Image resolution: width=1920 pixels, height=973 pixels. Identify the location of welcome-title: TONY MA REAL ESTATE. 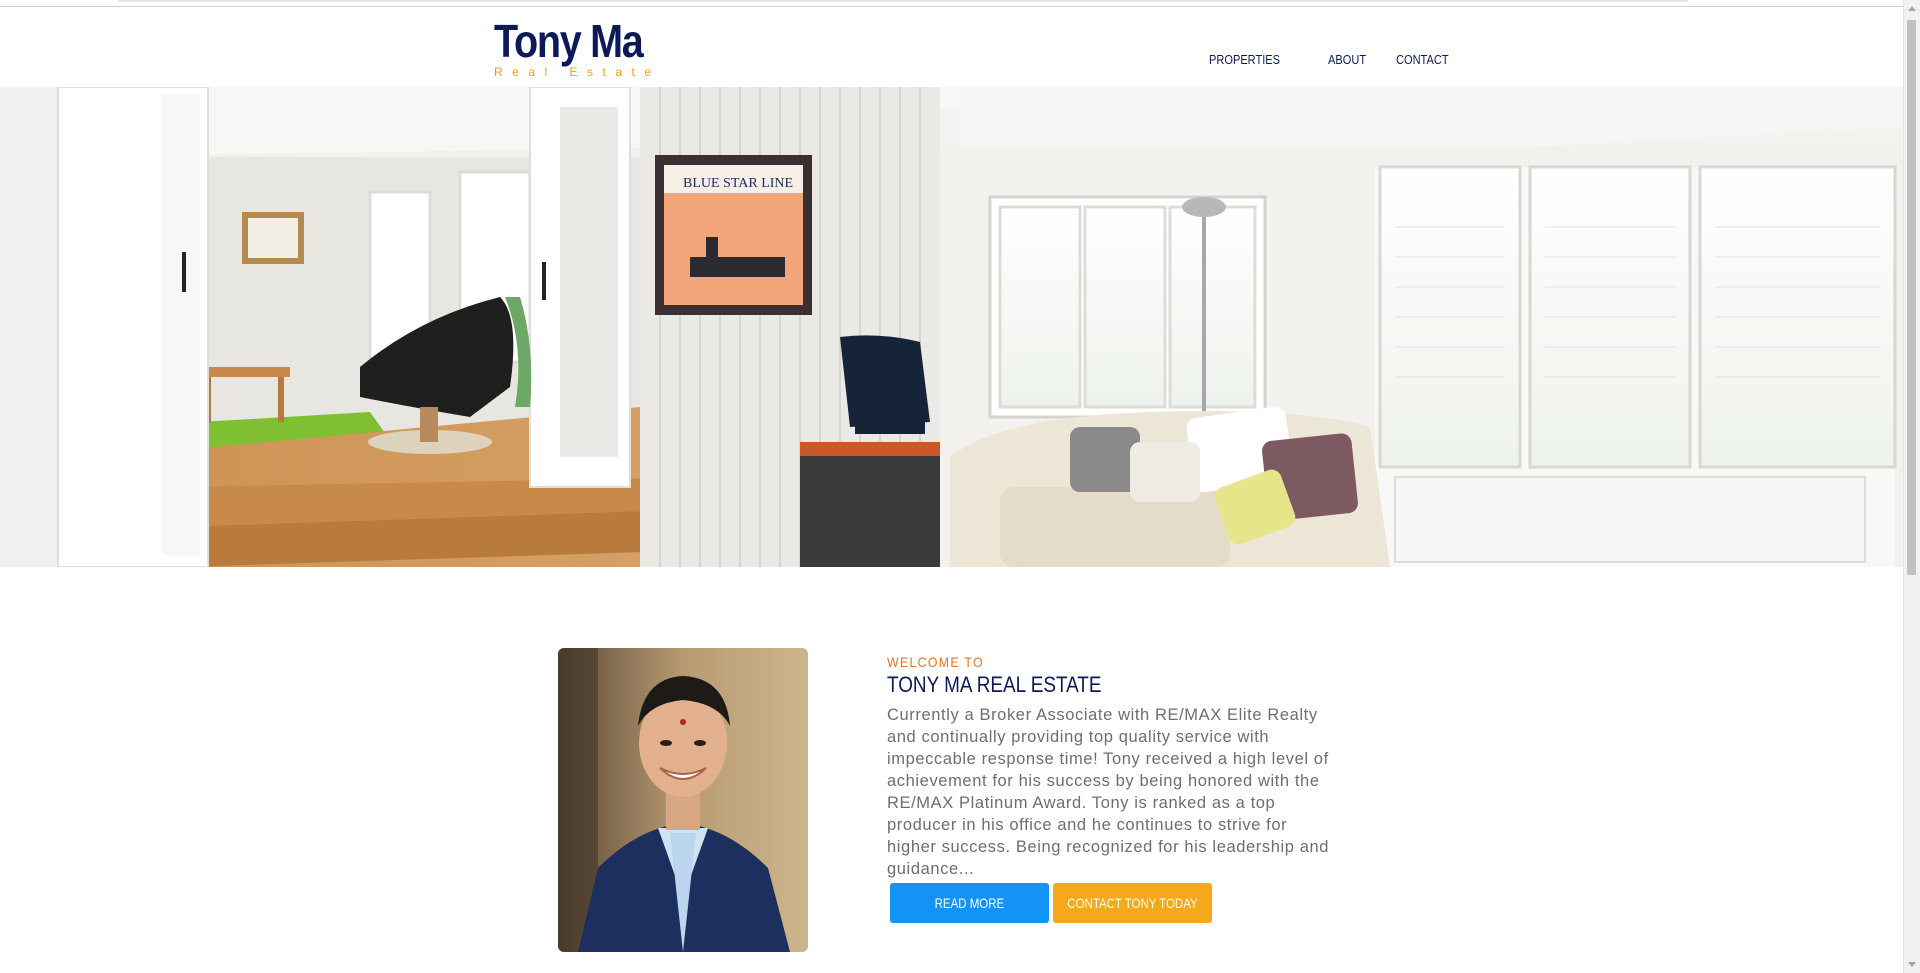
(994, 684).